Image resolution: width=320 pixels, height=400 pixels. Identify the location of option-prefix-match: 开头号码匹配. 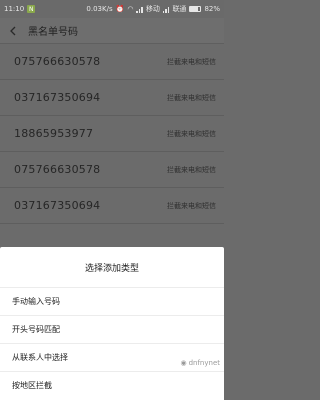
(112, 329).